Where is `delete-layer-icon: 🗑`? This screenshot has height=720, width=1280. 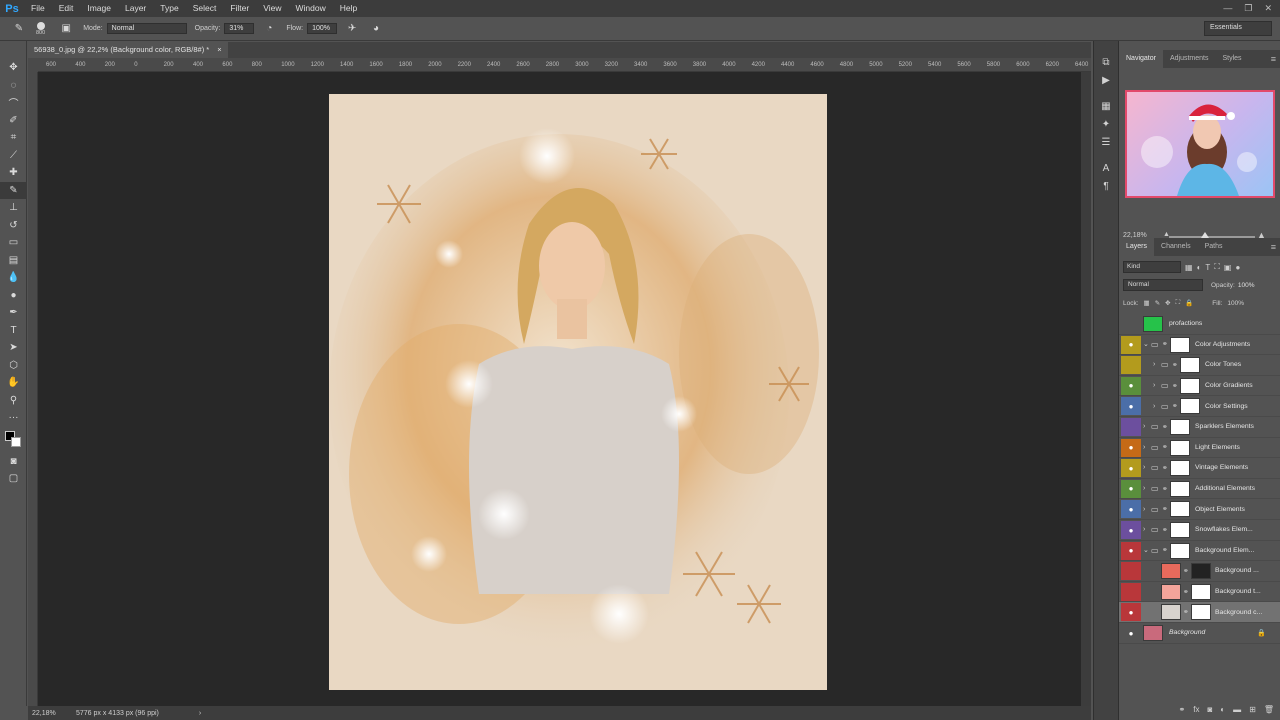
delete-layer-icon: 🗑 is located at coordinates (1269, 709).